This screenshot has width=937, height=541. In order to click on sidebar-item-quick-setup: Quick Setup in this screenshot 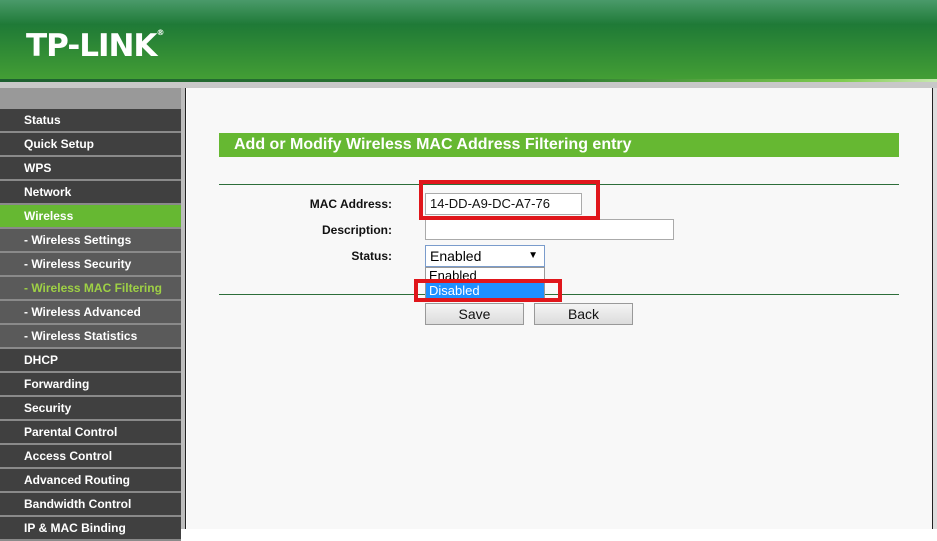, I will do `click(90, 145)`.